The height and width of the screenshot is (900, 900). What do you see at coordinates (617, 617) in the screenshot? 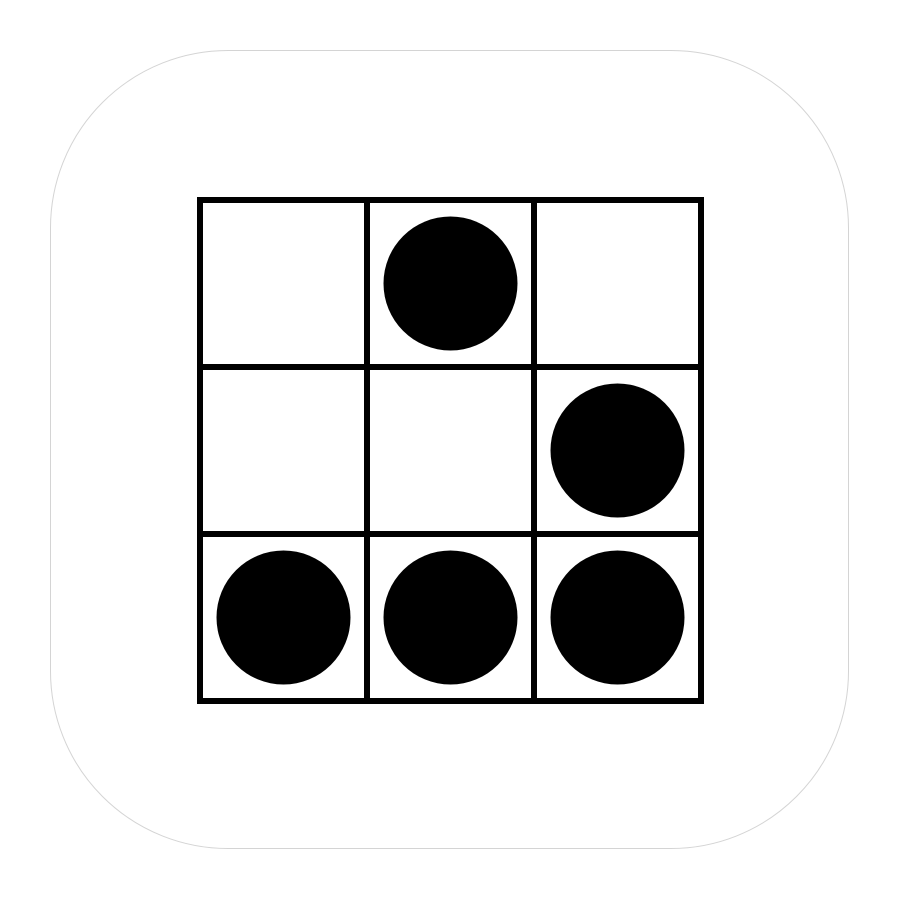
I see `glider-dot-r3-c3` at bounding box center [617, 617].